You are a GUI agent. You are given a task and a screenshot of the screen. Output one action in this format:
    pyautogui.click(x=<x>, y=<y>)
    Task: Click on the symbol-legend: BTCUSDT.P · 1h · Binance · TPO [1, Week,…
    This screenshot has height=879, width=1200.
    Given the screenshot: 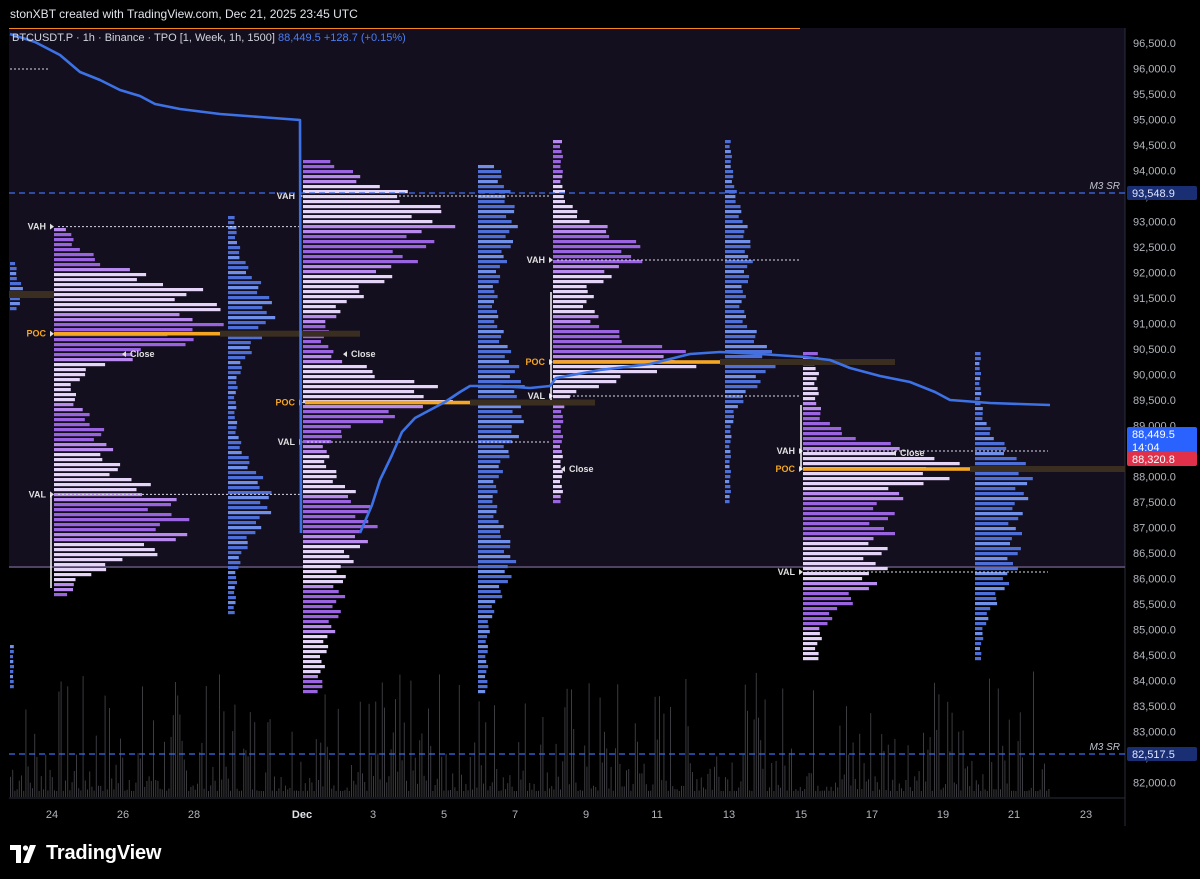 What is the action you would take?
    pyautogui.click(x=209, y=38)
    